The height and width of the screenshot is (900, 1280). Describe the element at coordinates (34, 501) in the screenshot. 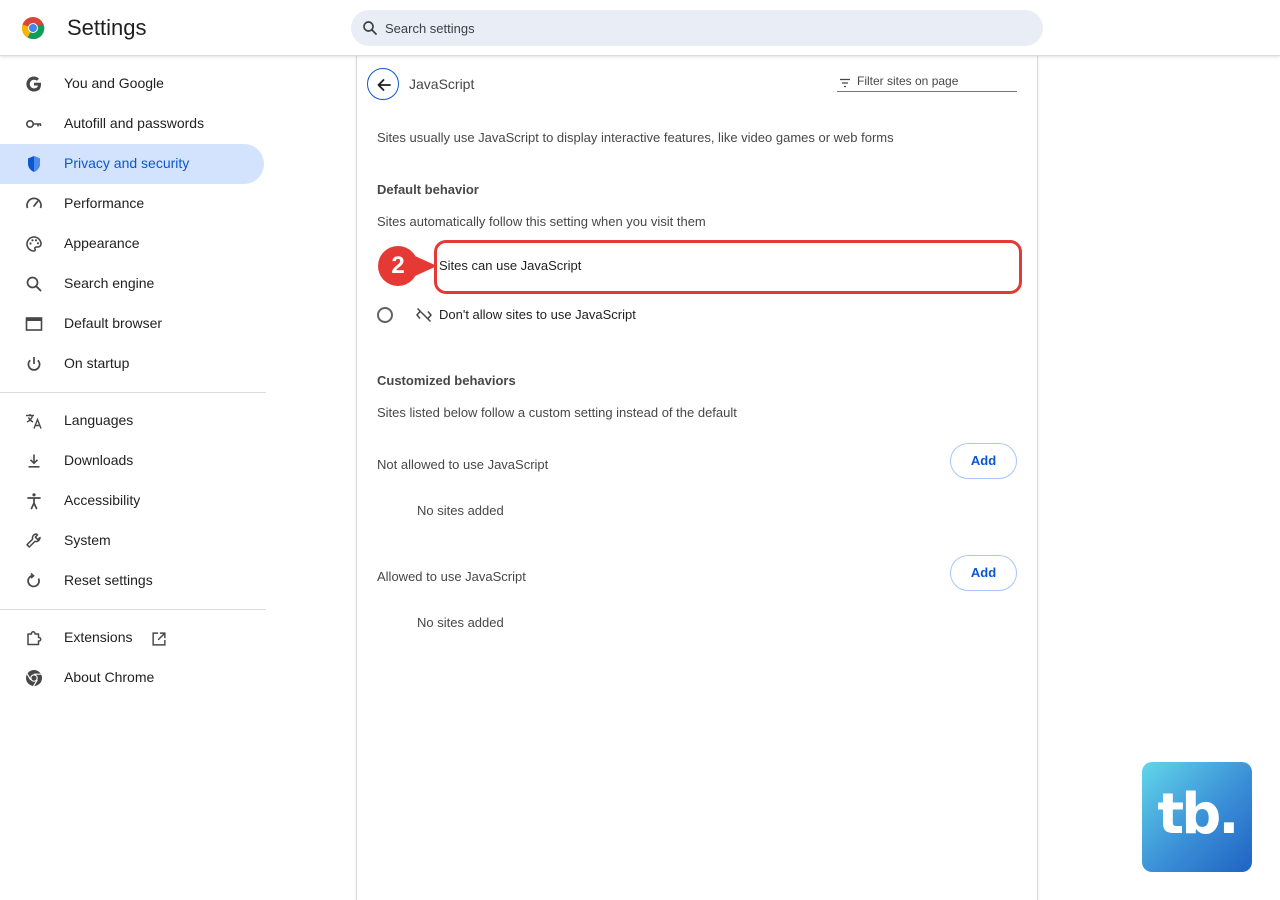

I see `accessibility-icon` at that location.